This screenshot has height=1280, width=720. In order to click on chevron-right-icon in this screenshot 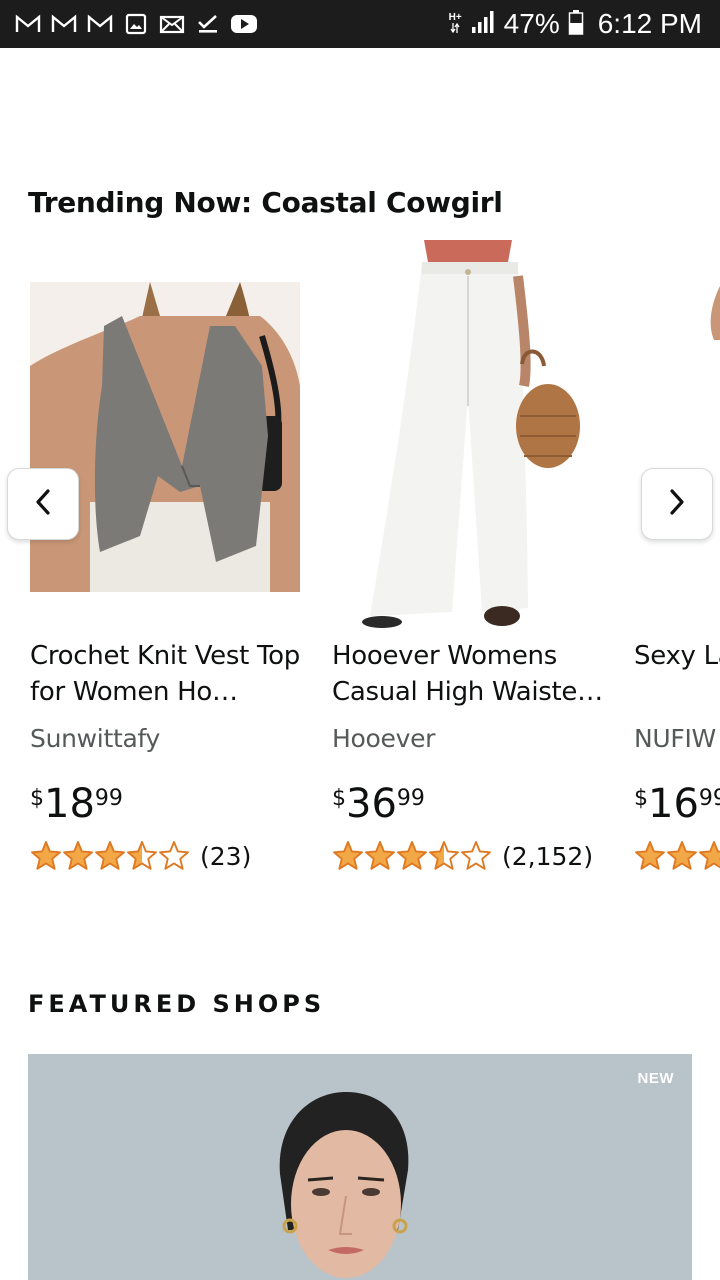, I will do `click(677, 504)`.